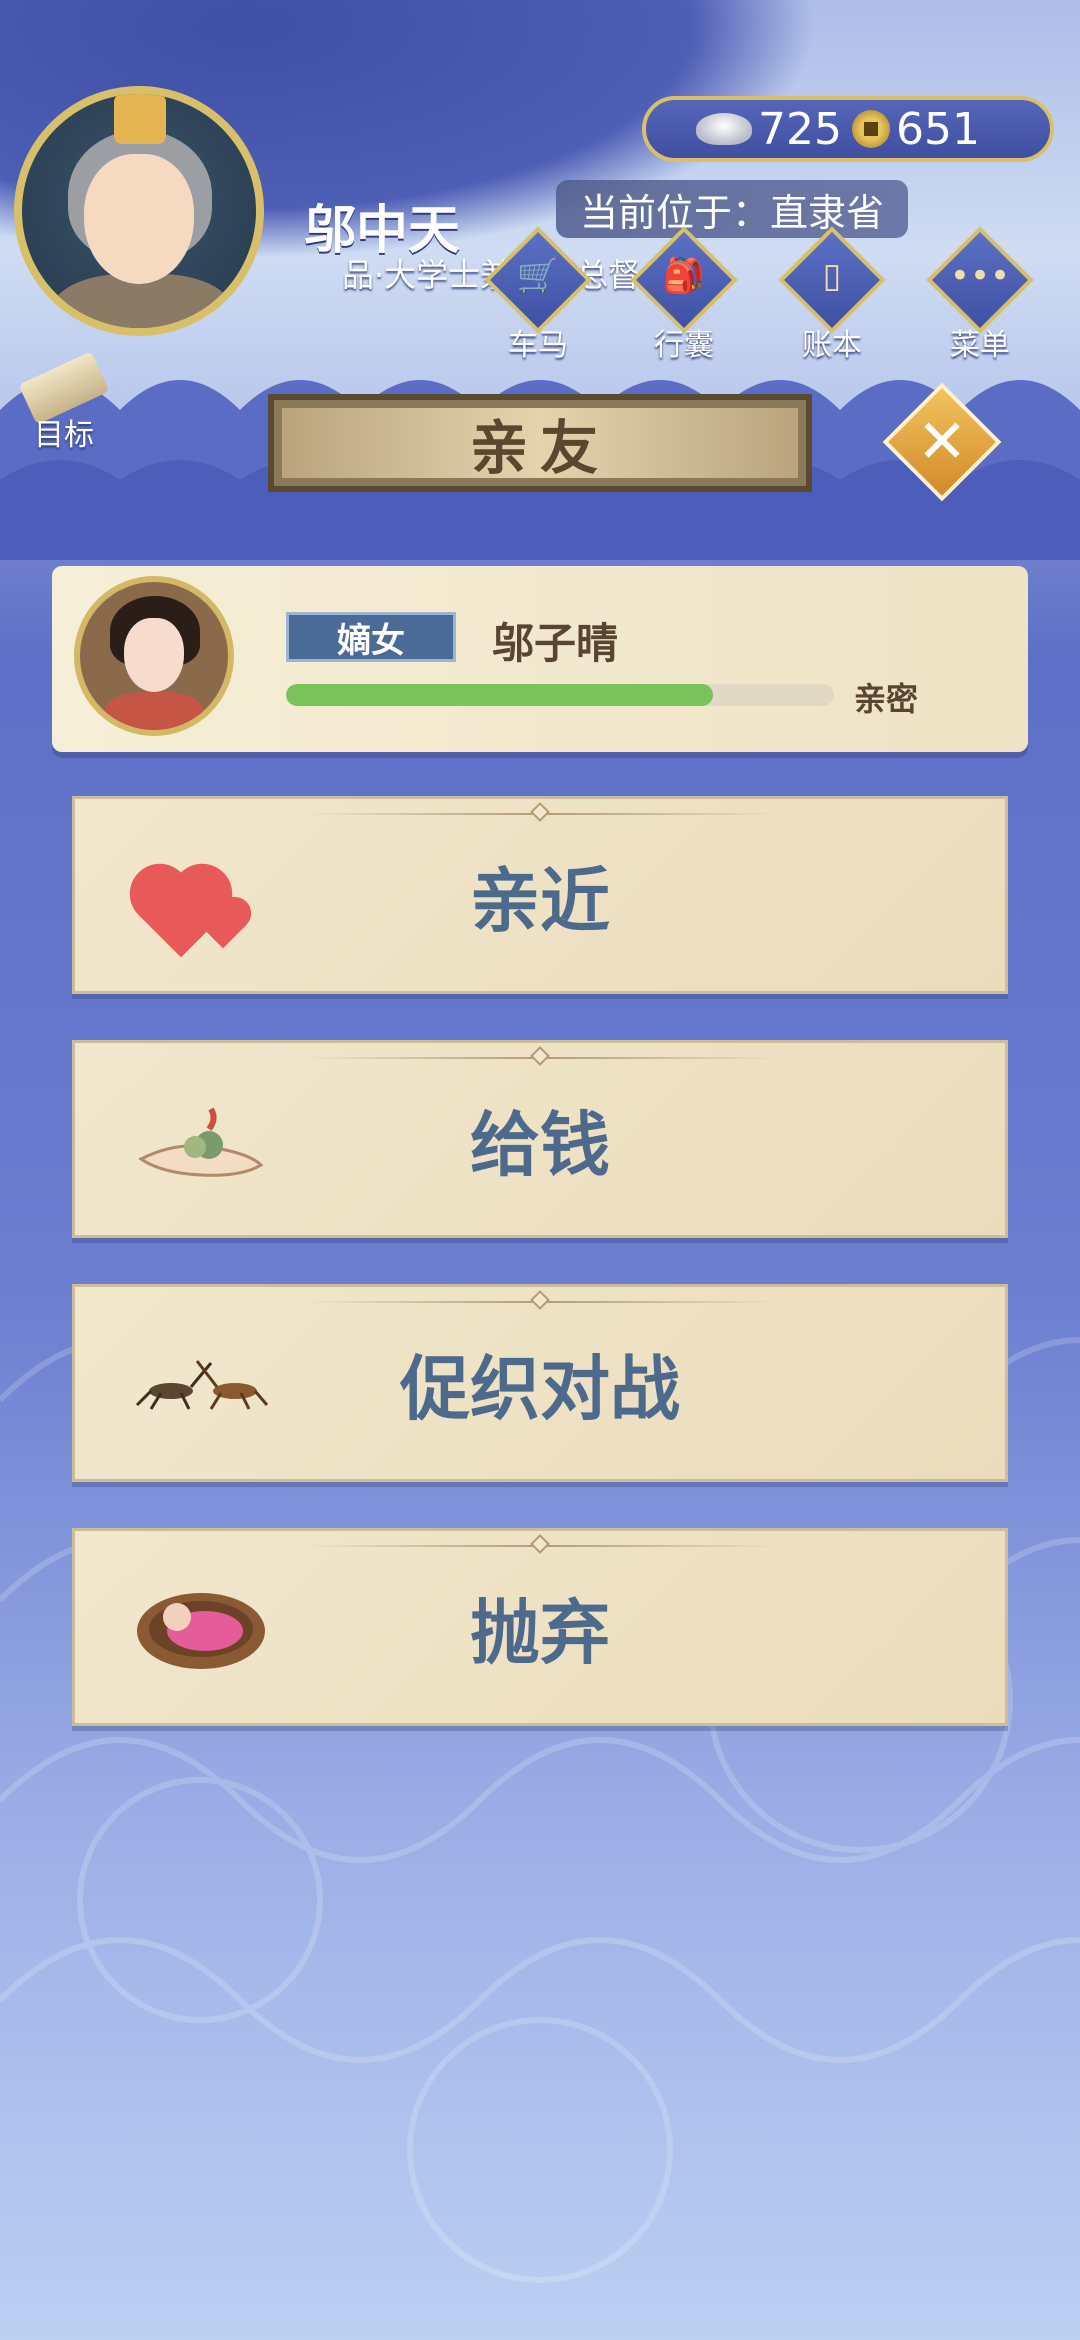  I want to click on silver-ingot-icon, so click(724, 129).